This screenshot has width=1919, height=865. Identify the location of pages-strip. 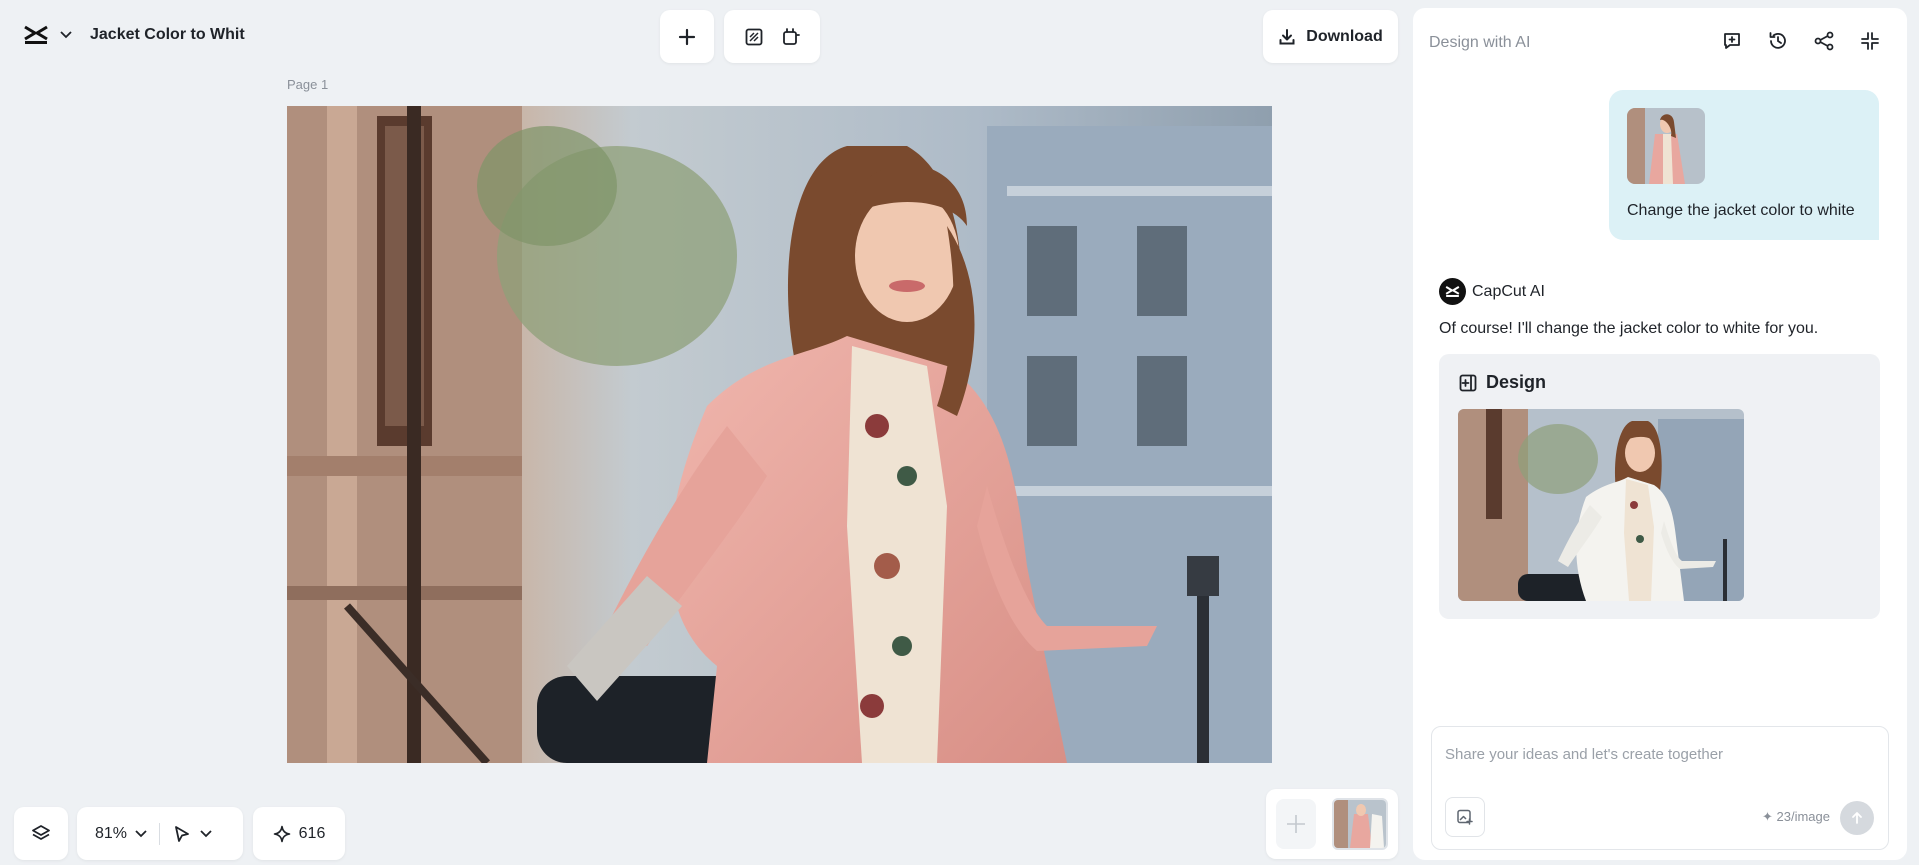
(1332, 824).